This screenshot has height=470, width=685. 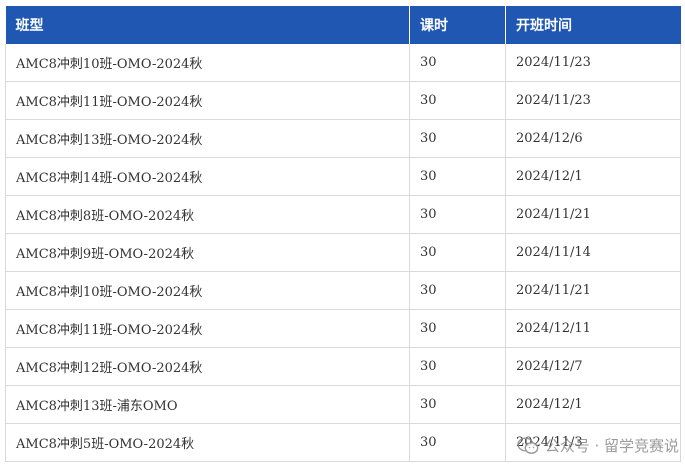 I want to click on table-row: AMC8冲刺13班-浦东OMO 30 2024/12/1, so click(x=343, y=404).